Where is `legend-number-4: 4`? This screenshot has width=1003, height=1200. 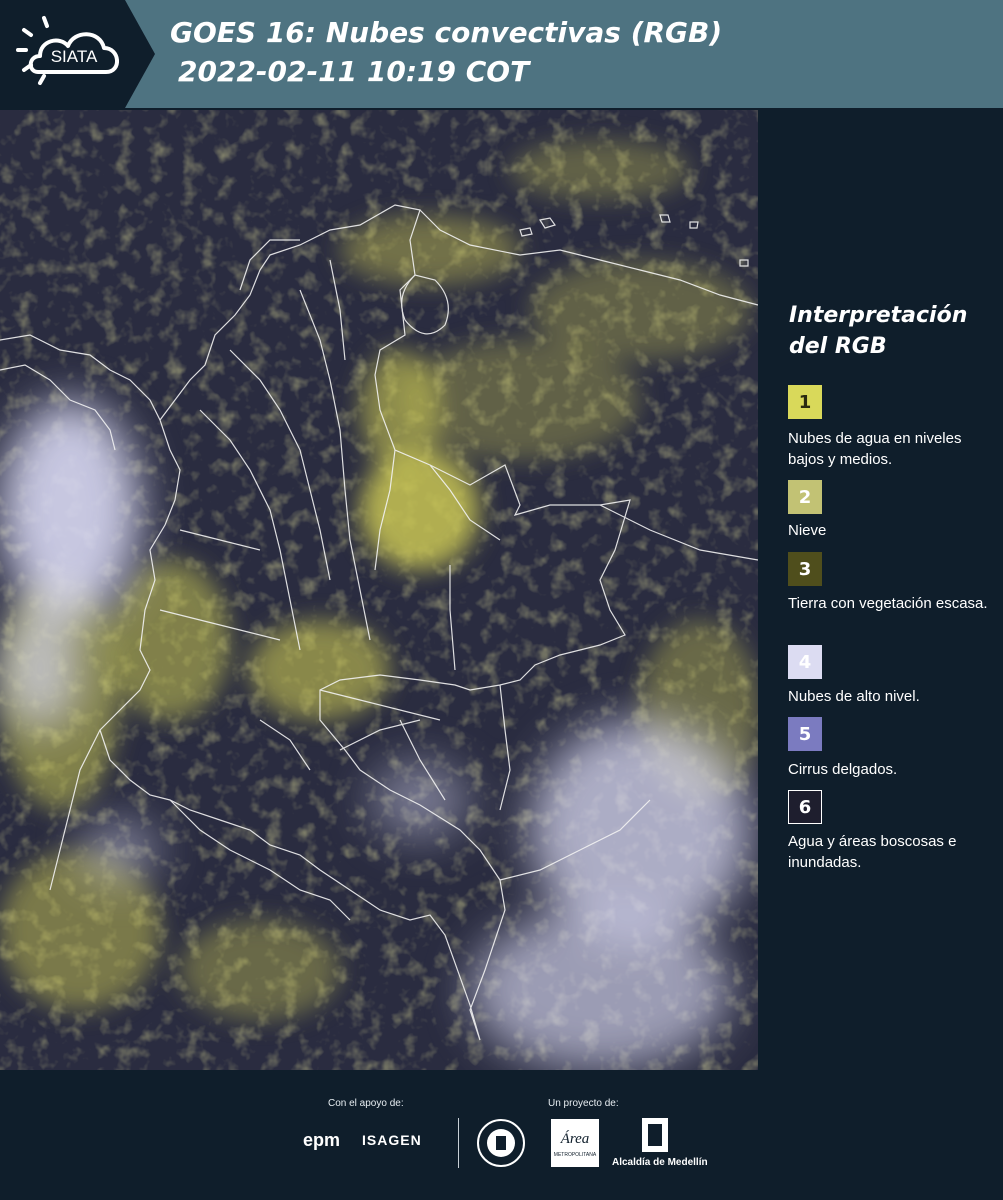 legend-number-4: 4 is located at coordinates (805, 662).